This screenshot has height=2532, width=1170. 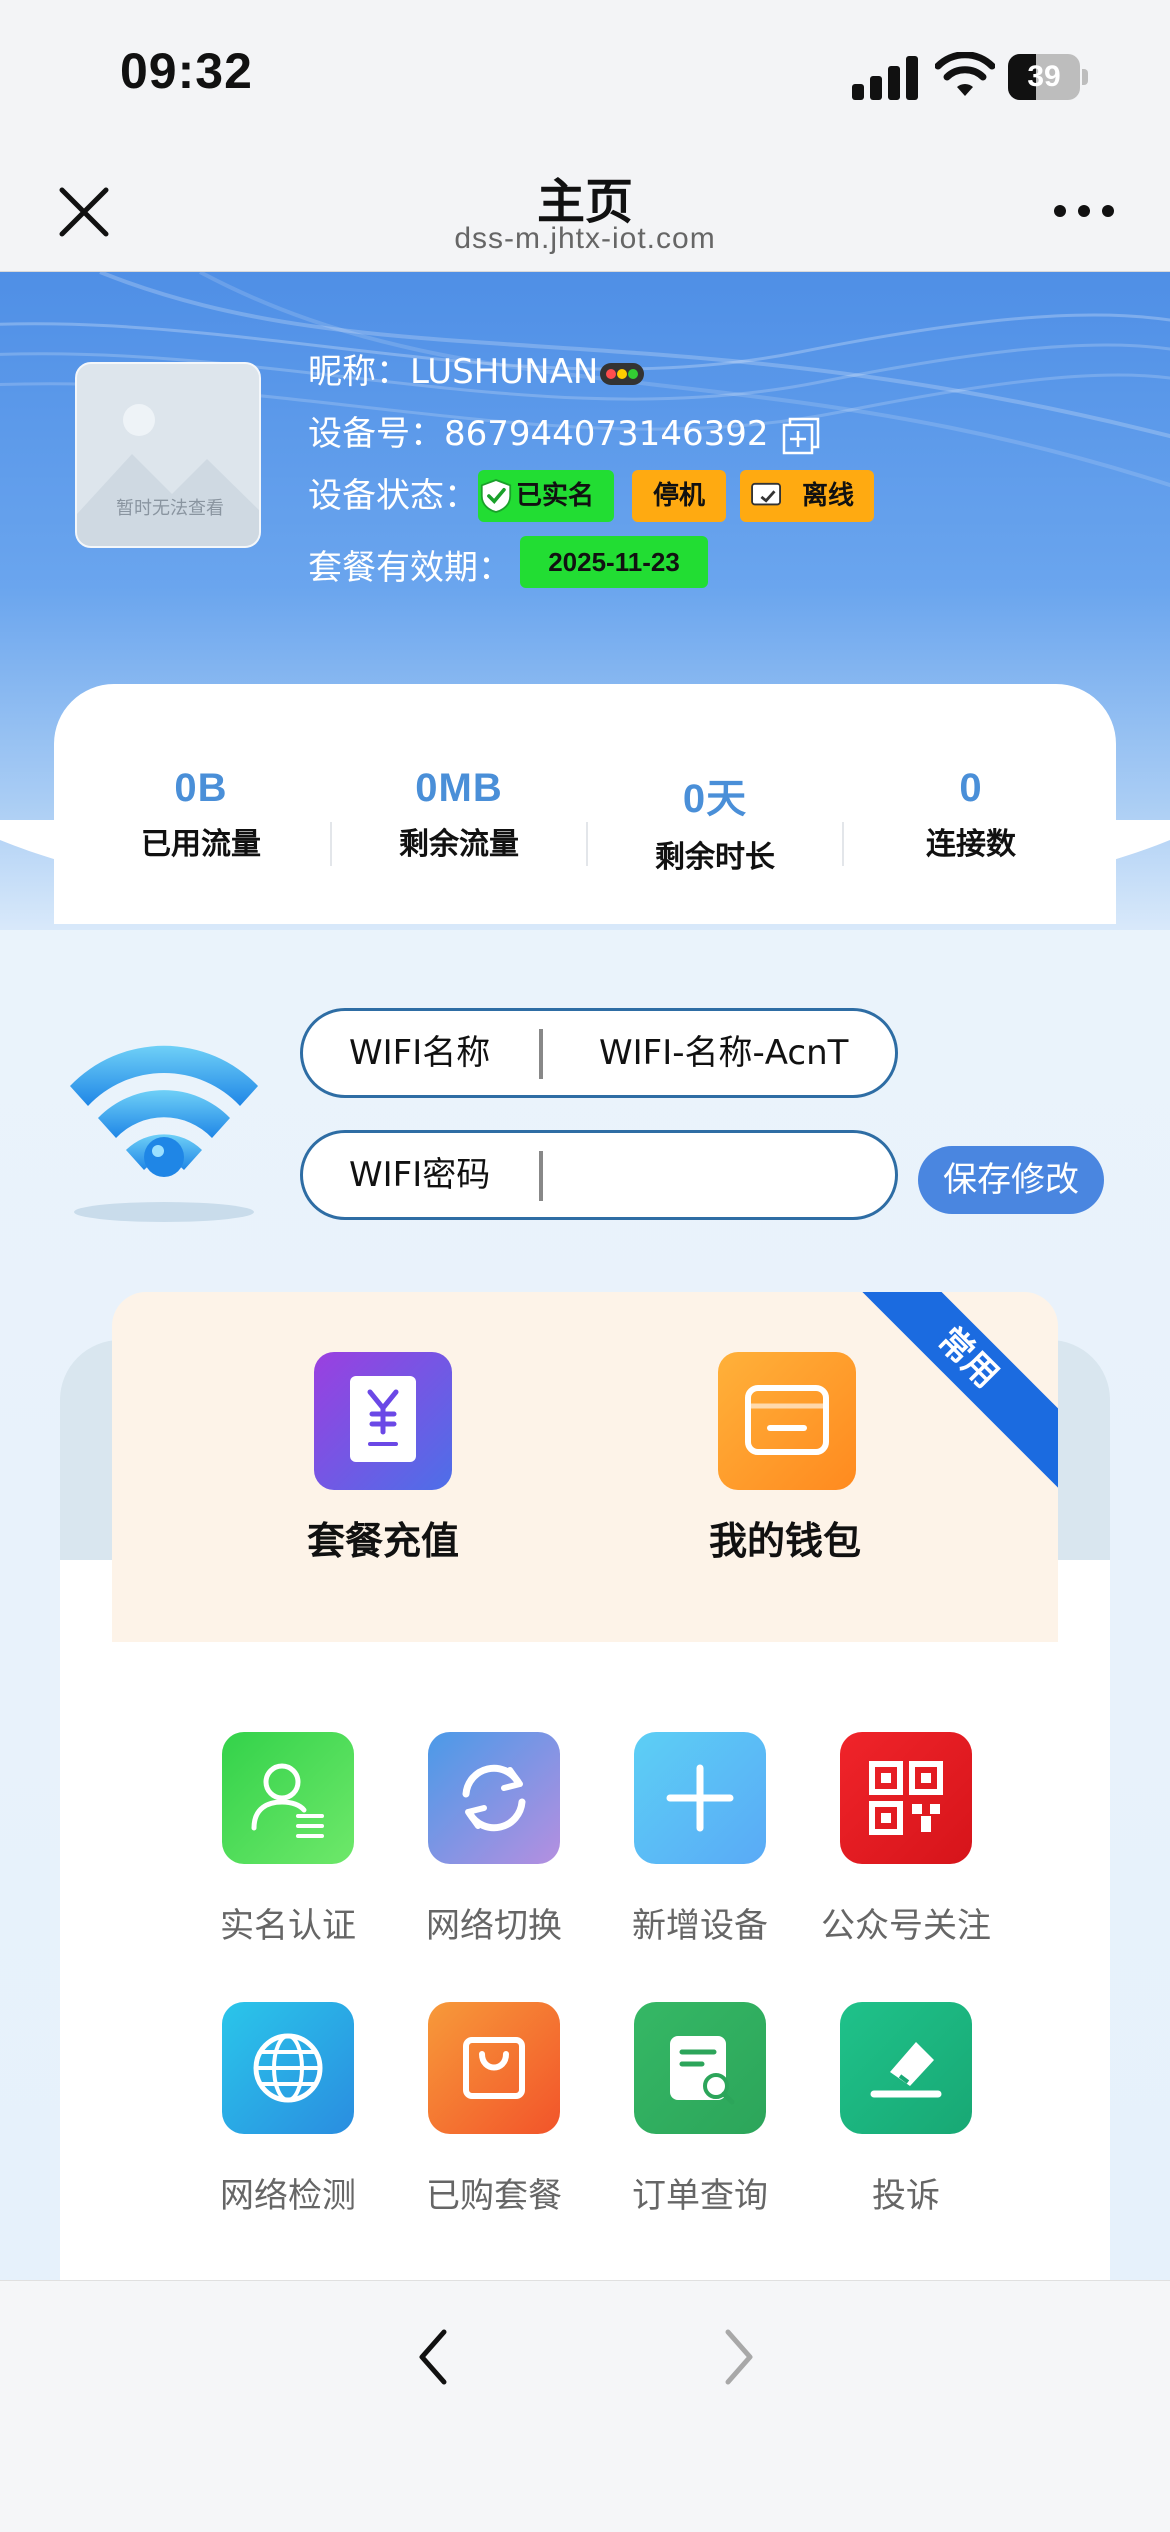 I want to click on forward-arrow-icon, so click(x=738, y=2357).